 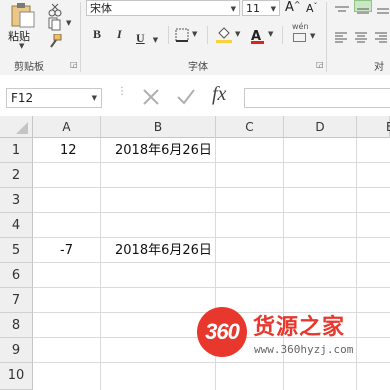 I want to click on insert-function-button: fx, so click(x=219, y=94).